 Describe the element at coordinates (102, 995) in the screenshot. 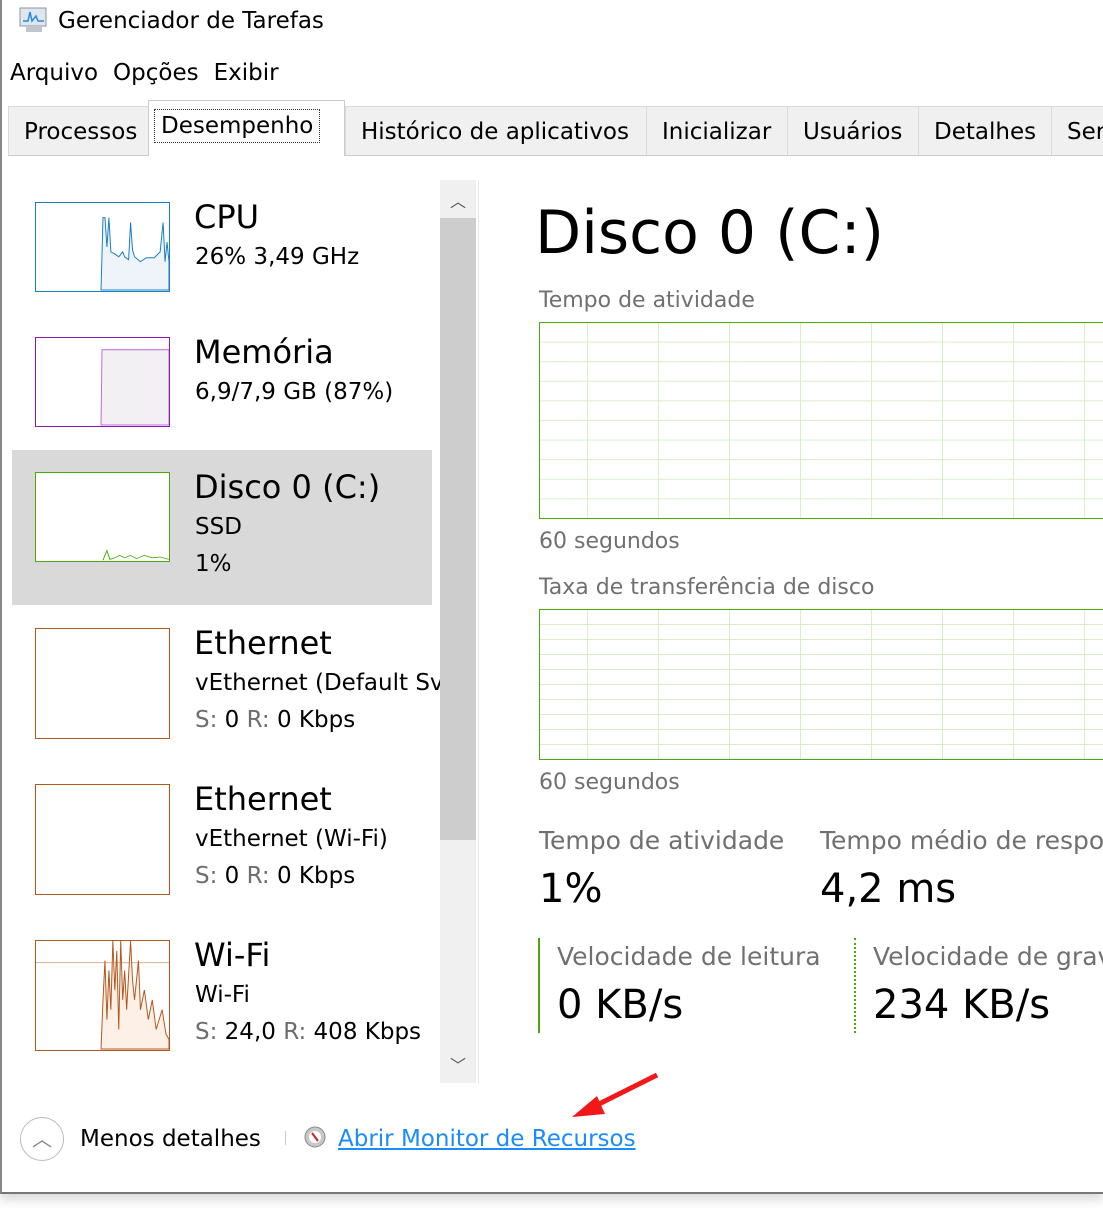

I see `wifi-sparkline` at that location.